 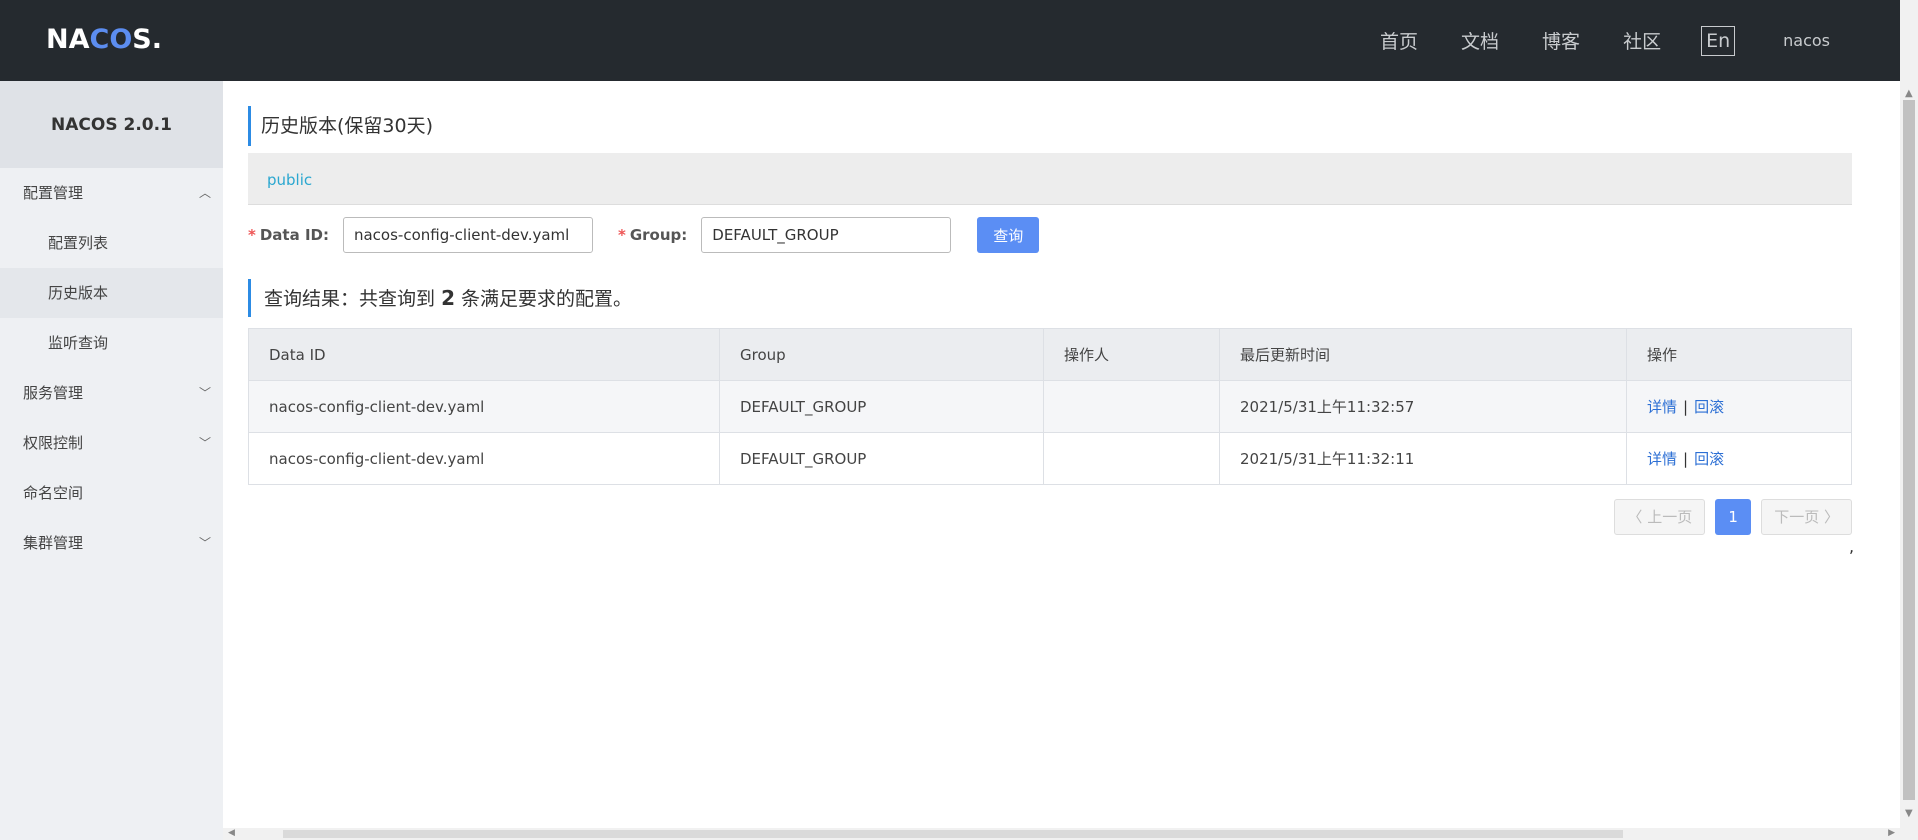 I want to click on logo-text: NACOS., so click(x=104, y=39).